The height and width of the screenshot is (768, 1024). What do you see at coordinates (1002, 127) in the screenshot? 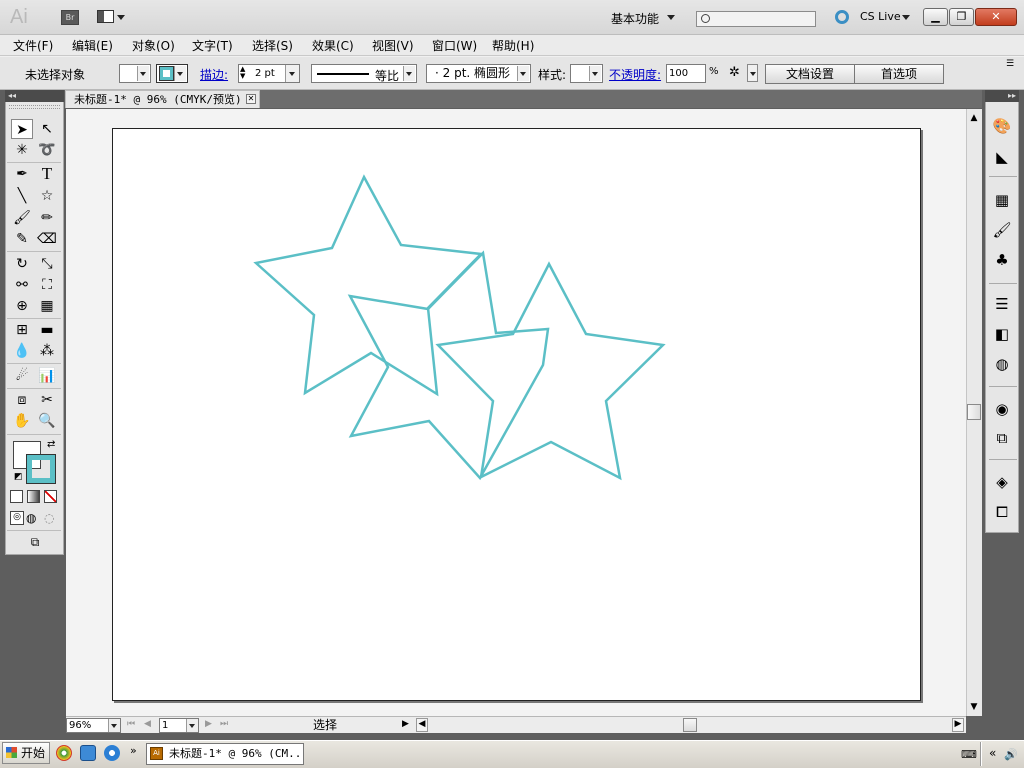
I see `color-panel-icon: 🎨` at bounding box center [1002, 127].